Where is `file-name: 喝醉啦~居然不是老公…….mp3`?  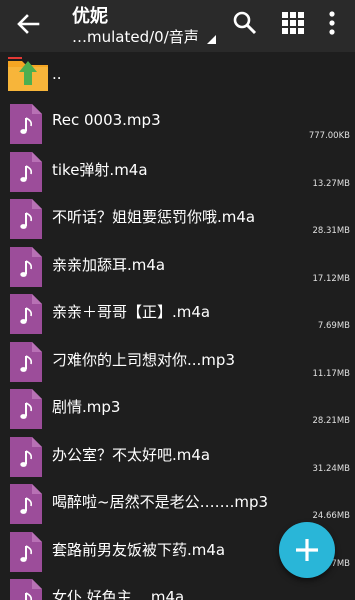 file-name: 喝醉啦~居然不是老公…….mp3 is located at coordinates (160, 502).